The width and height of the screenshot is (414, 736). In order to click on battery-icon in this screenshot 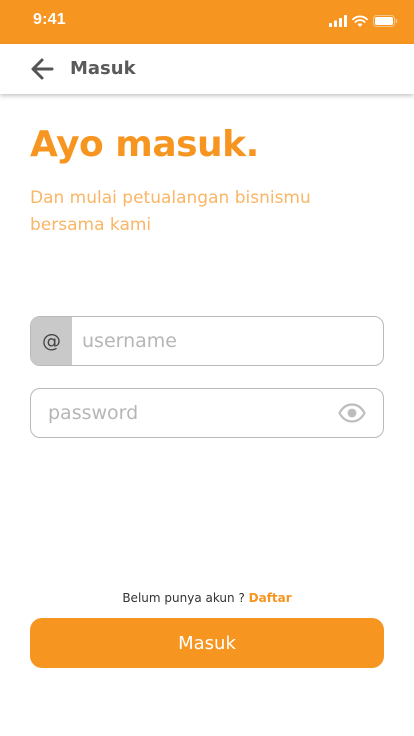, I will do `click(385, 21)`.